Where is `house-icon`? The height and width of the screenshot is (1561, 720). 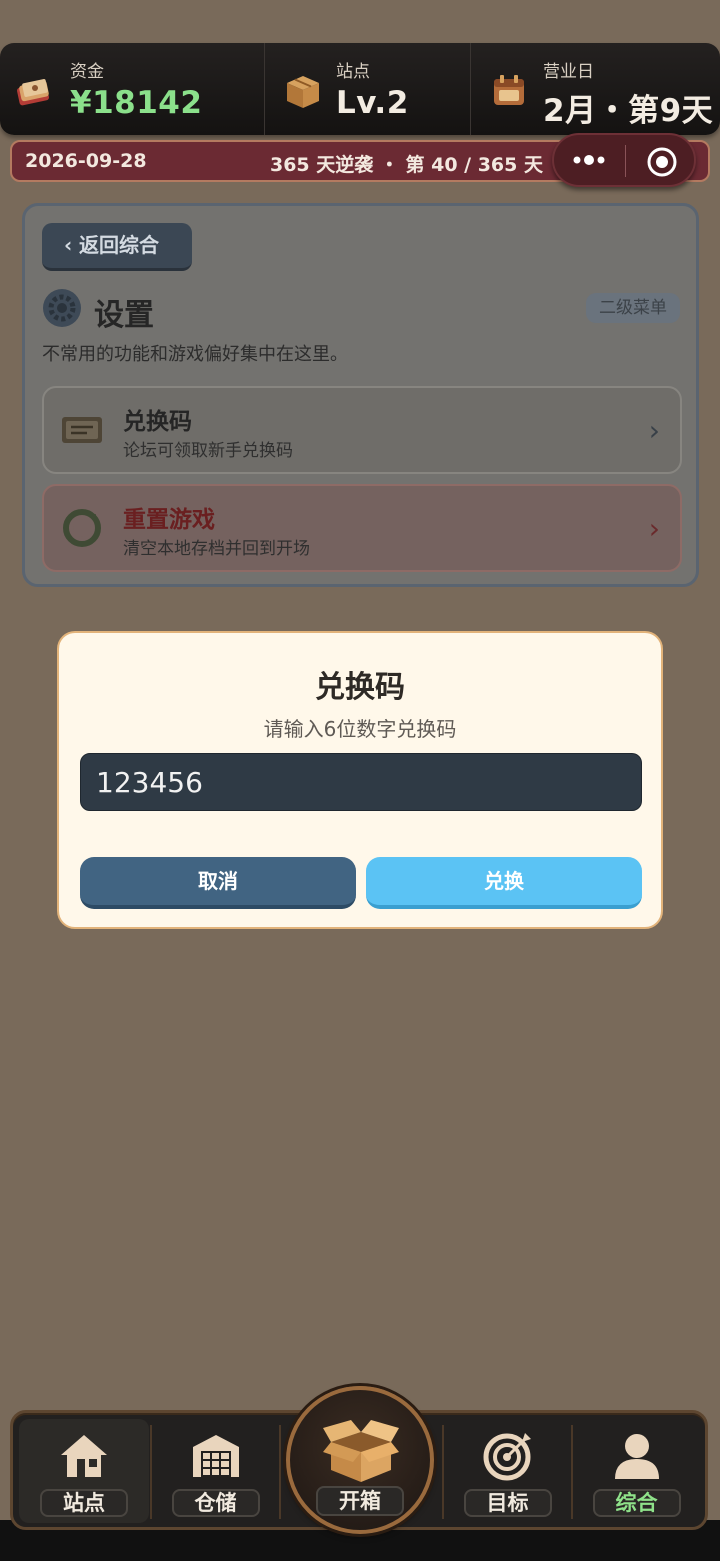
house-icon is located at coordinates (84, 1456).